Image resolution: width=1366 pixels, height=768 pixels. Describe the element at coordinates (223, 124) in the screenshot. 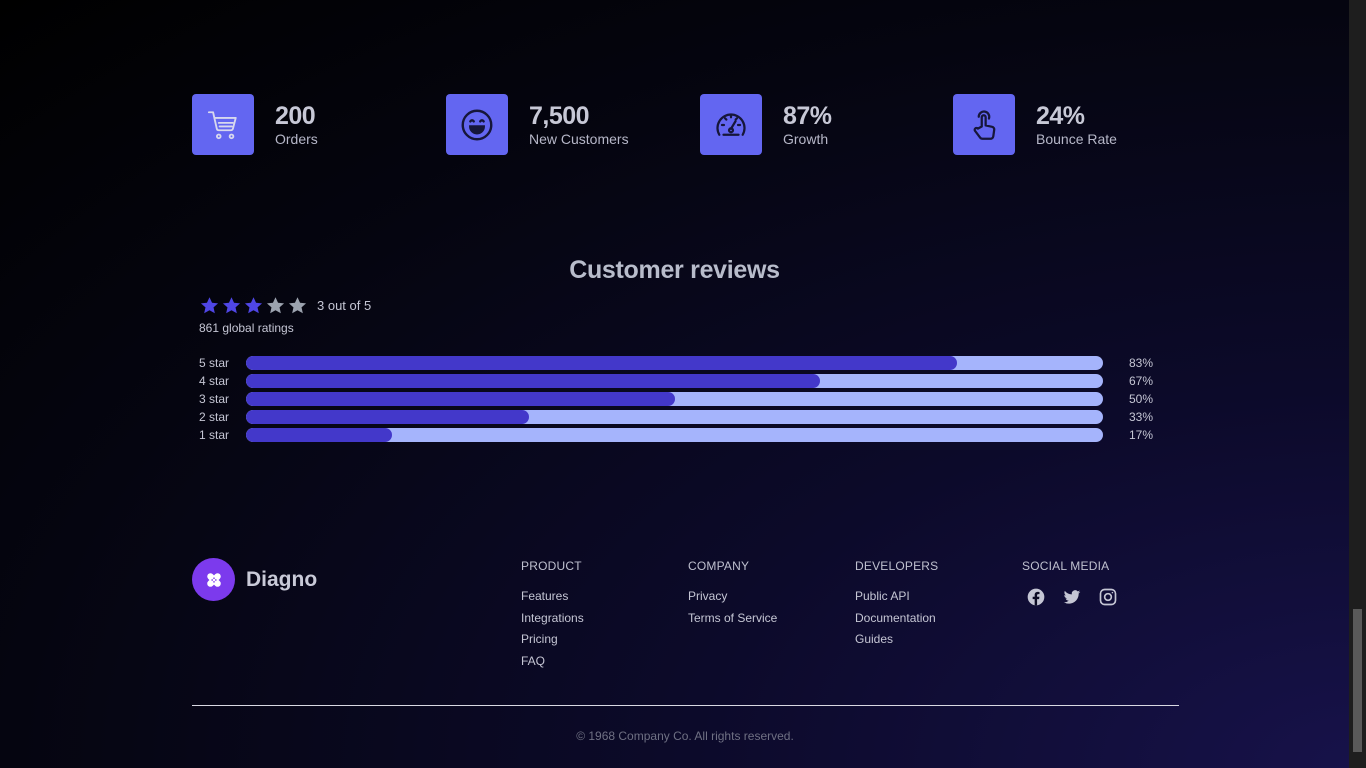

I see `cart-icon` at that location.